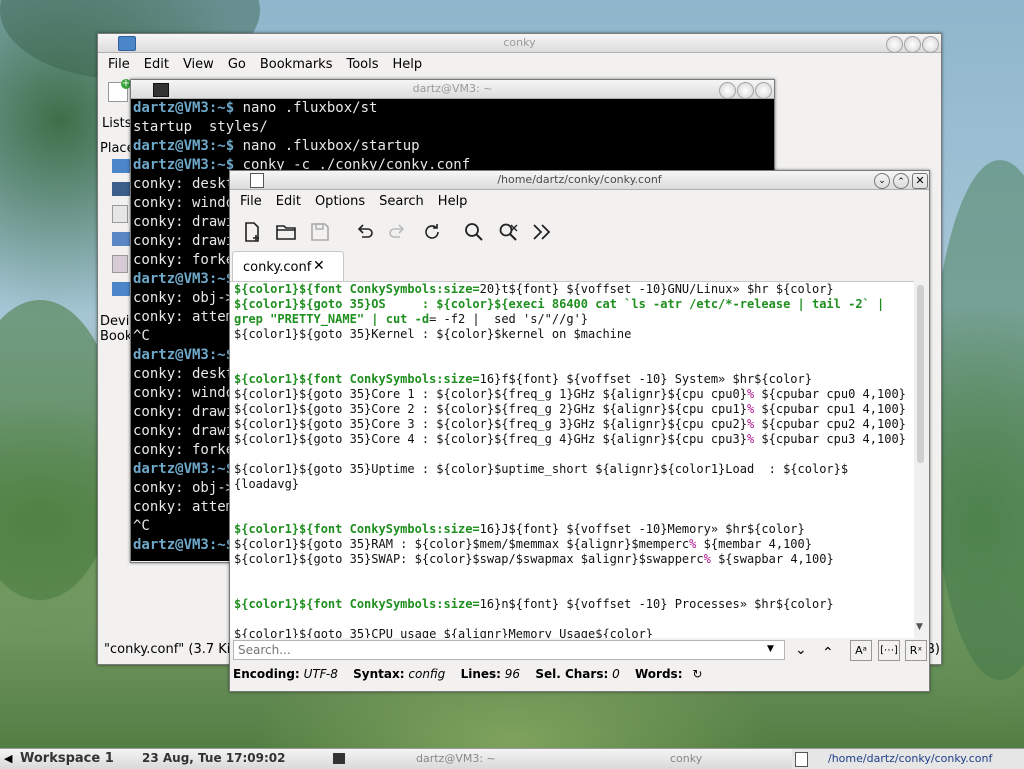  What do you see at coordinates (320, 232) in the screenshot?
I see `save-icon` at bounding box center [320, 232].